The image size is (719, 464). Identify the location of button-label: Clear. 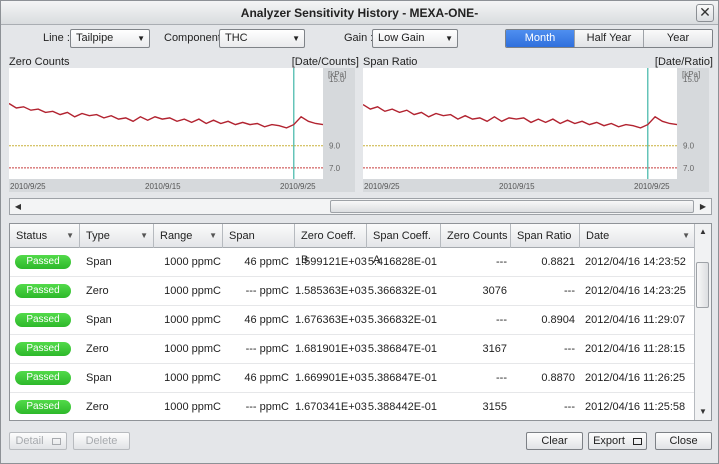
(554, 441).